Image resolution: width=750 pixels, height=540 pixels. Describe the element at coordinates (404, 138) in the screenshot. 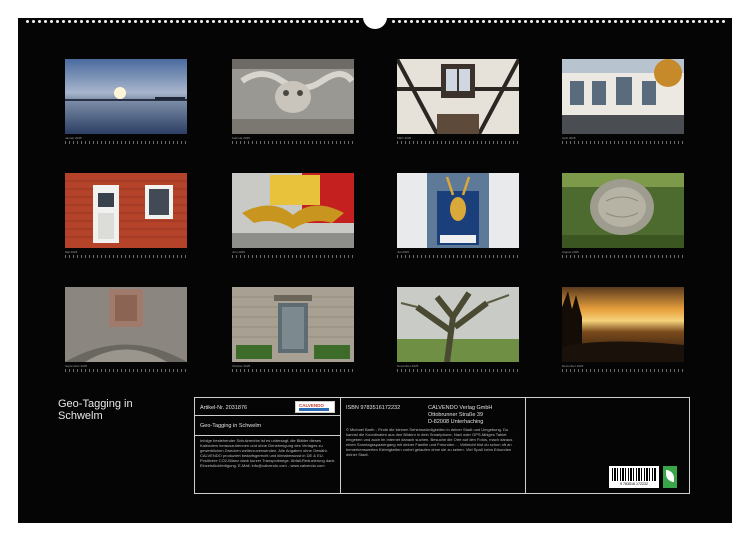

I see `month-caption-3: März 2025` at that location.